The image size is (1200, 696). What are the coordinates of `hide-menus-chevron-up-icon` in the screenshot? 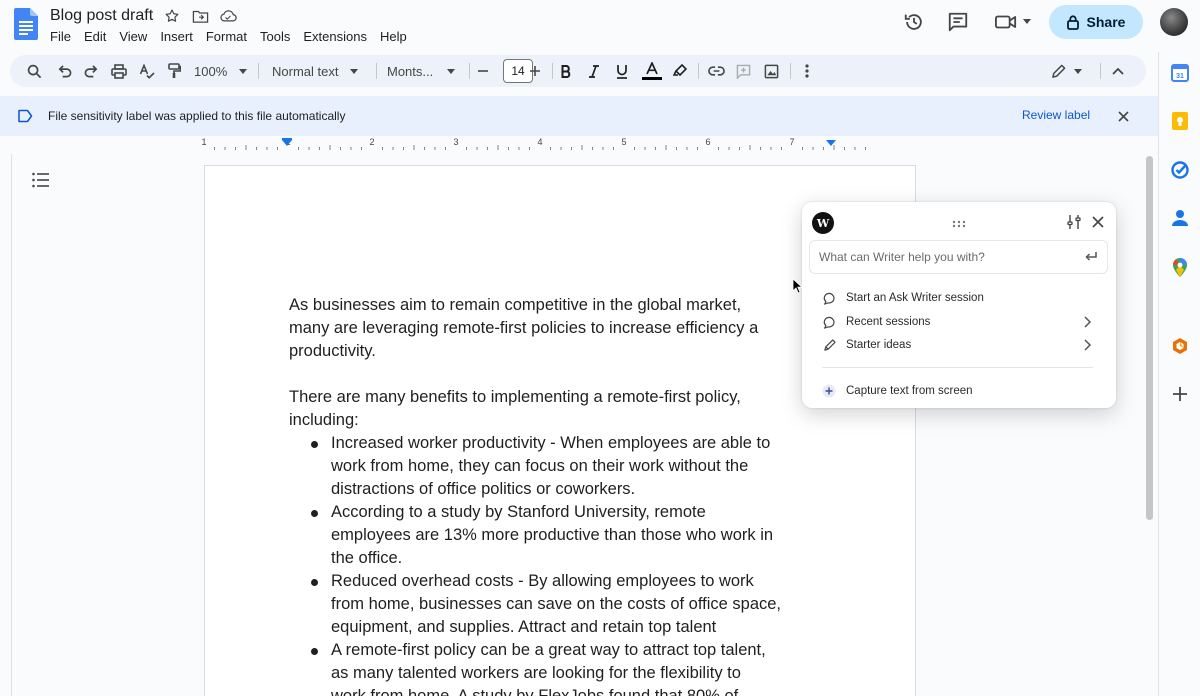 It's located at (1118, 71).